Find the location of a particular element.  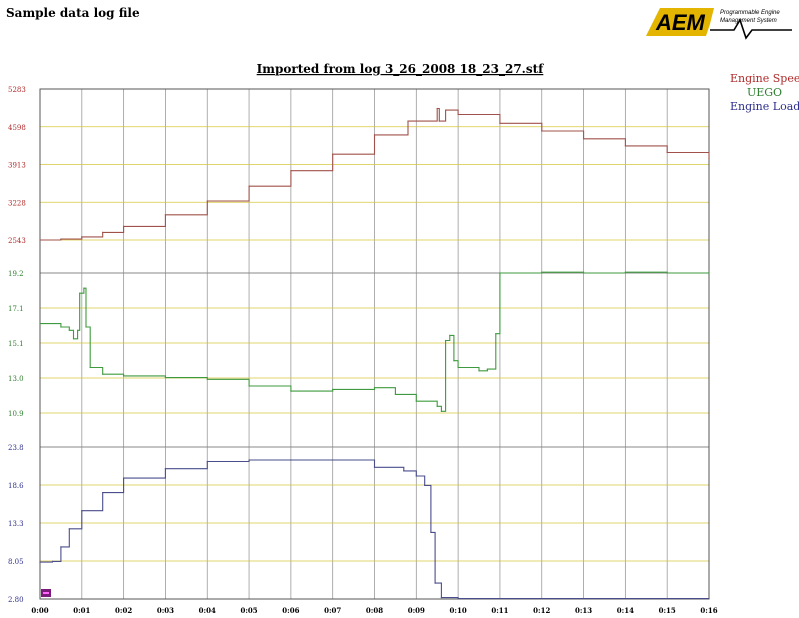

uego-tick-label: 19.2 is located at coordinates (16, 274).